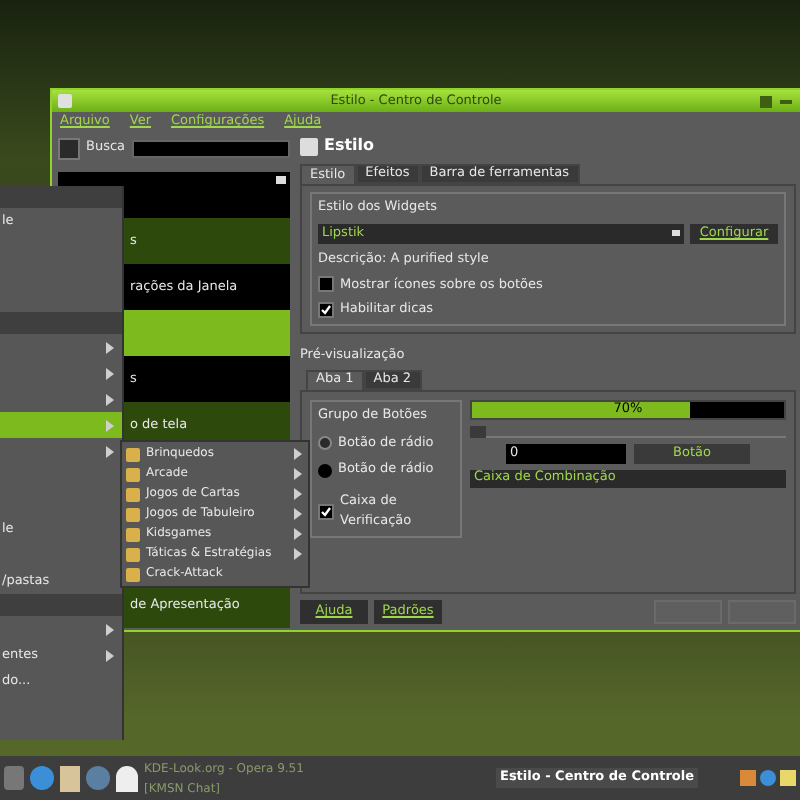 The width and height of the screenshot is (800, 800). Describe the element at coordinates (69, 148) in the screenshot. I see `clear-icon` at that location.